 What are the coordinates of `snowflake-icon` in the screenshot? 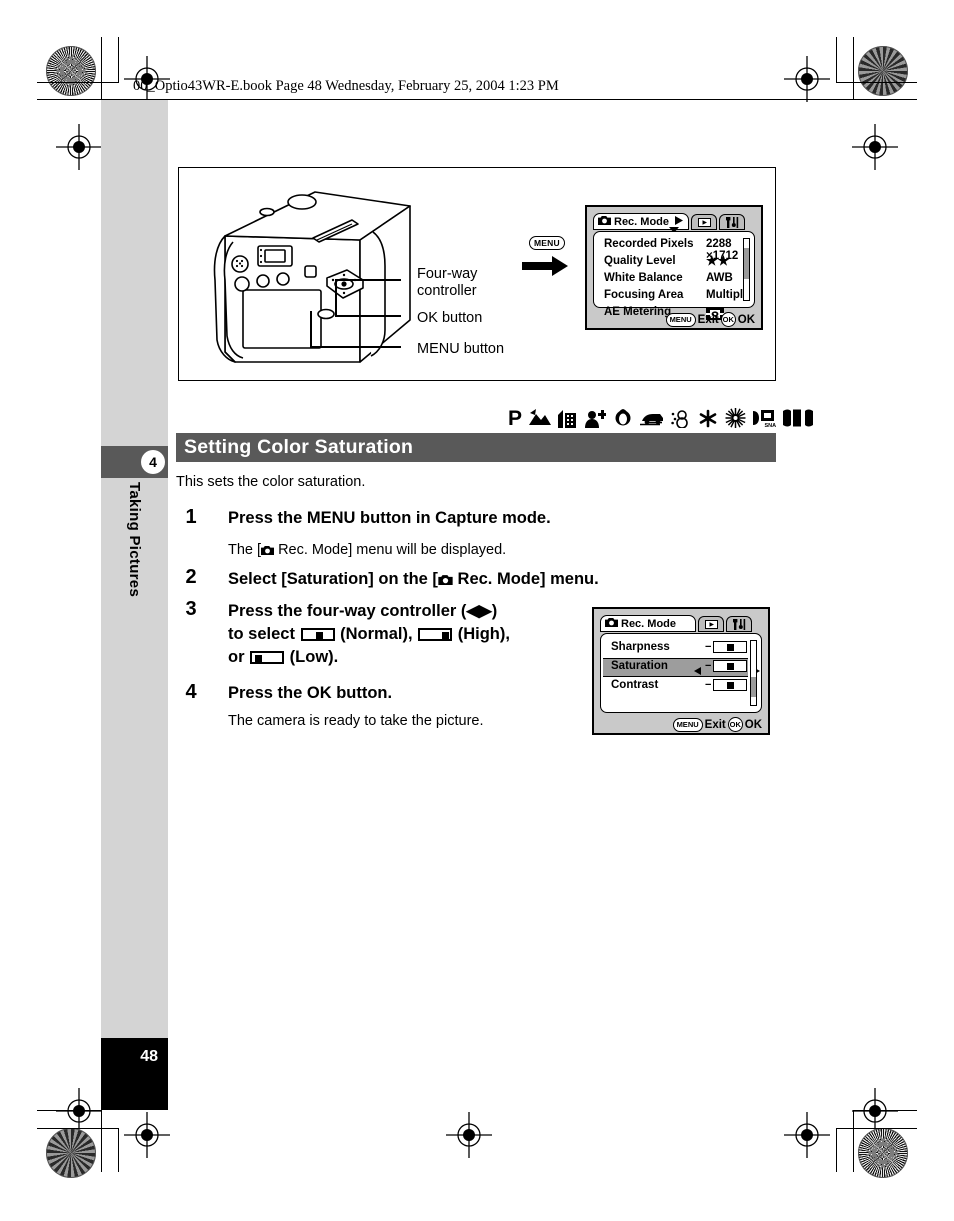 It's located at (708, 418).